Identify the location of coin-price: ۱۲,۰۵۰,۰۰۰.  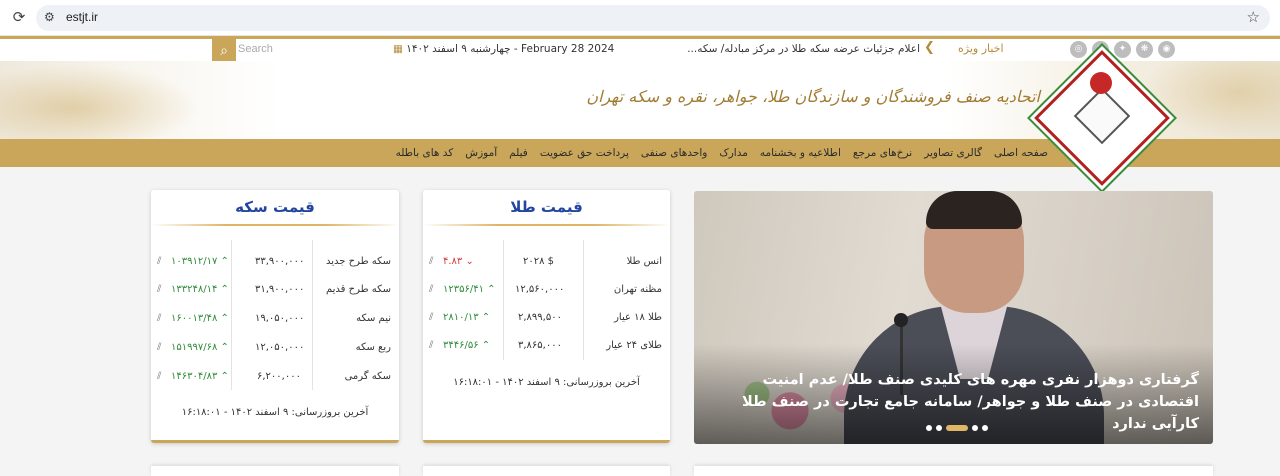
(280, 347).